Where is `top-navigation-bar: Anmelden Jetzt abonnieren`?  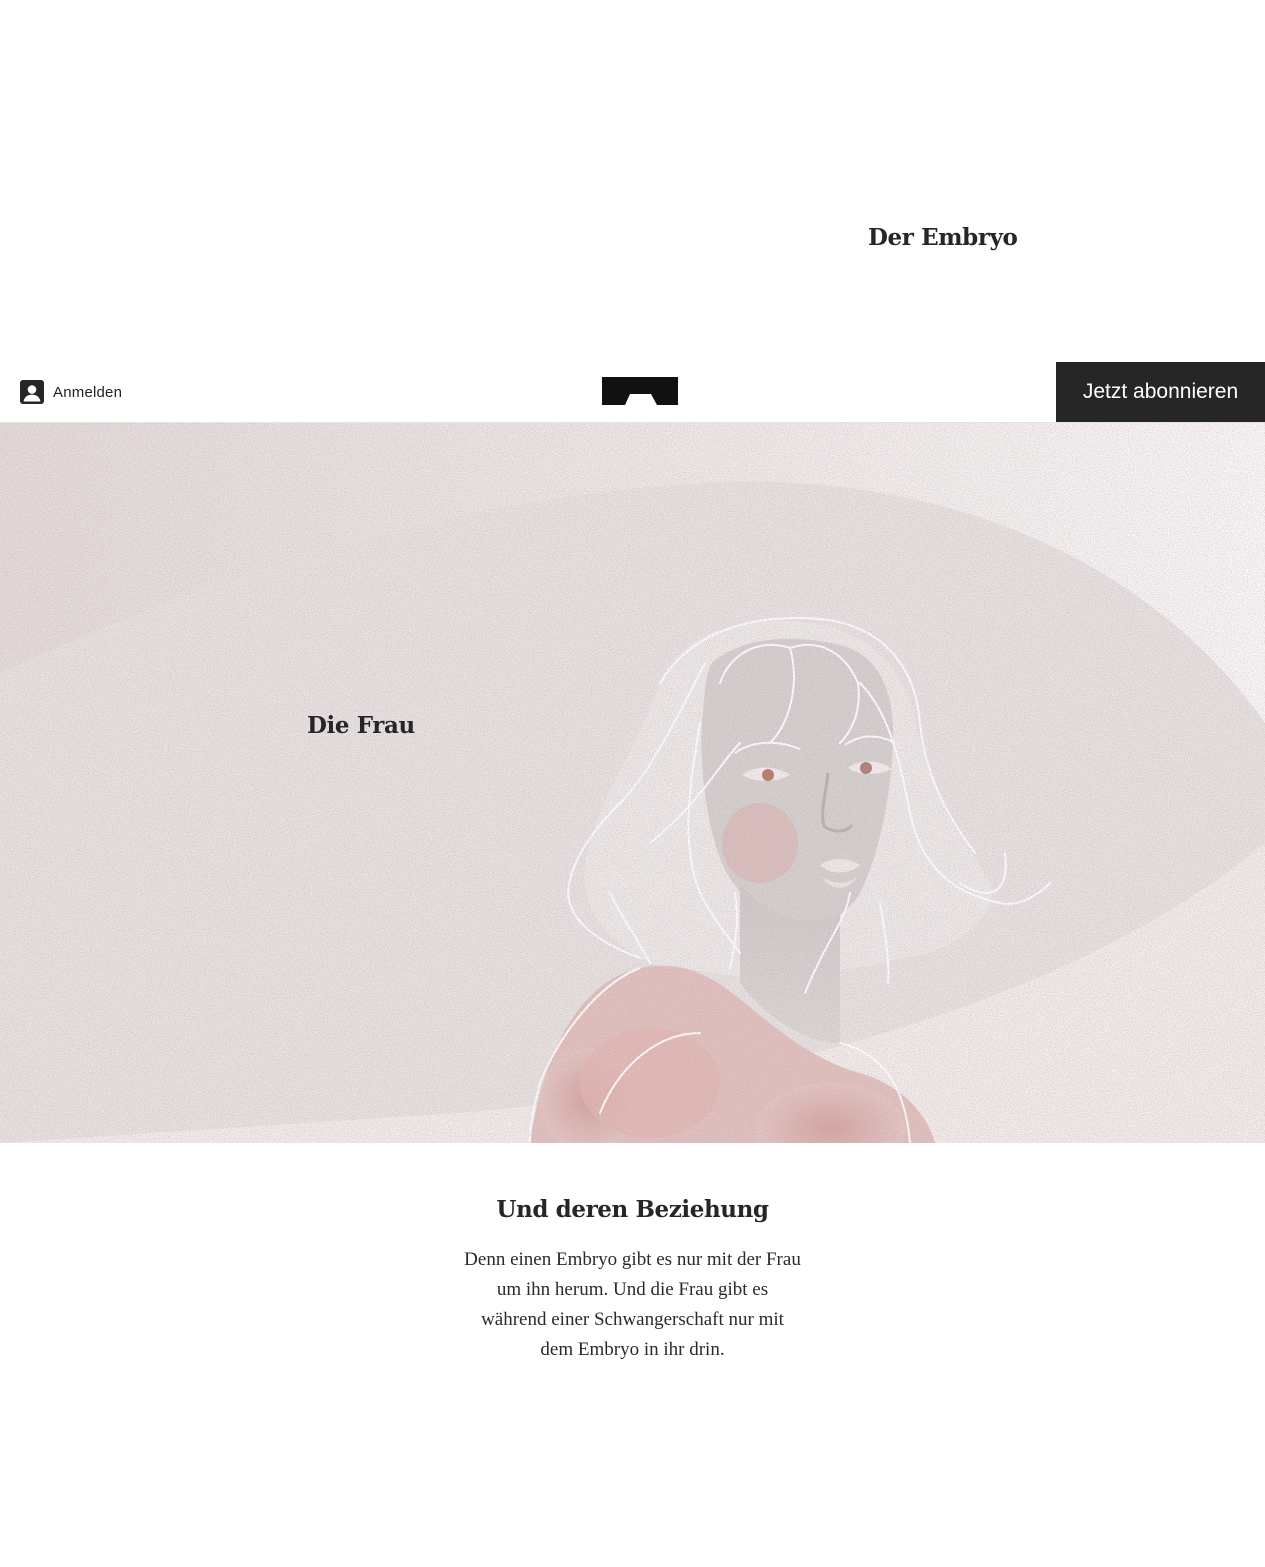 top-navigation-bar: Anmelden Jetzt abonnieren is located at coordinates (632, 392).